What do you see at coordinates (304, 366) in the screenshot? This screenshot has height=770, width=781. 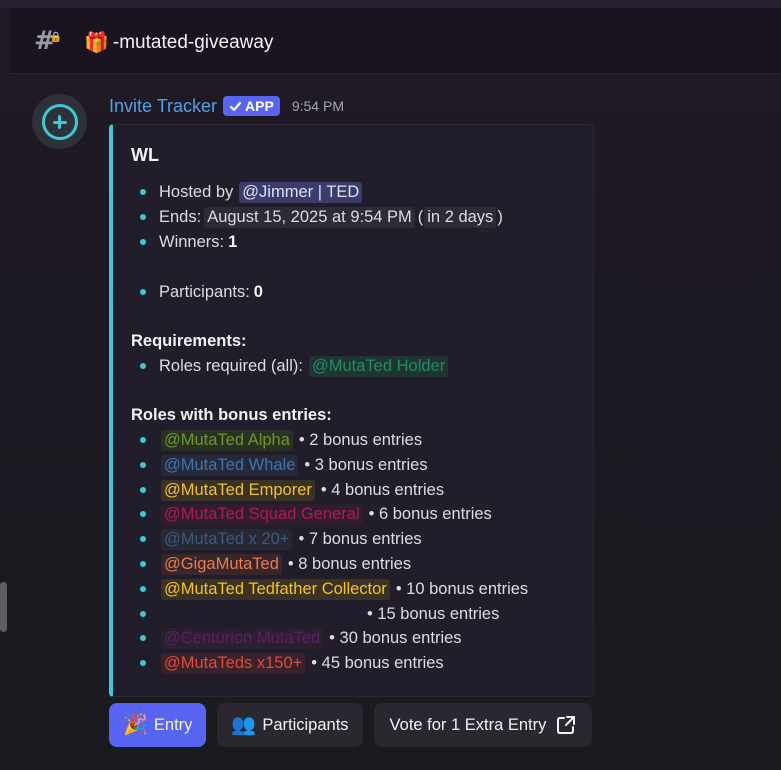 I see `roles-required-line: Roles required (all): @MutaTed Holder` at bounding box center [304, 366].